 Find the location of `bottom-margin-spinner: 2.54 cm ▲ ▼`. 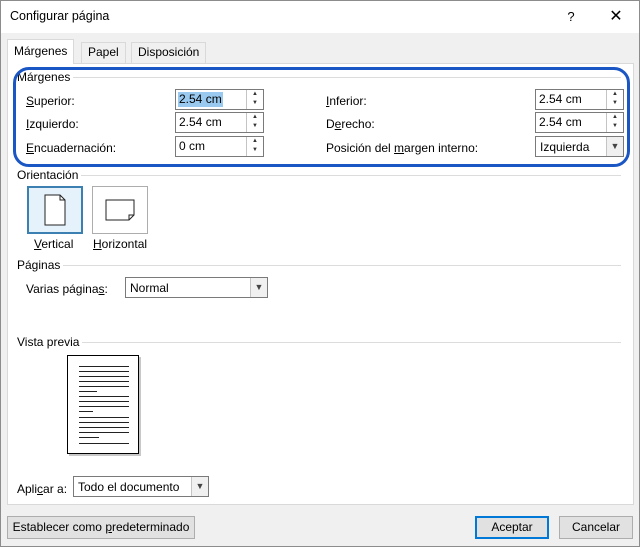

bottom-margin-spinner: 2.54 cm ▲ ▼ is located at coordinates (579, 99).